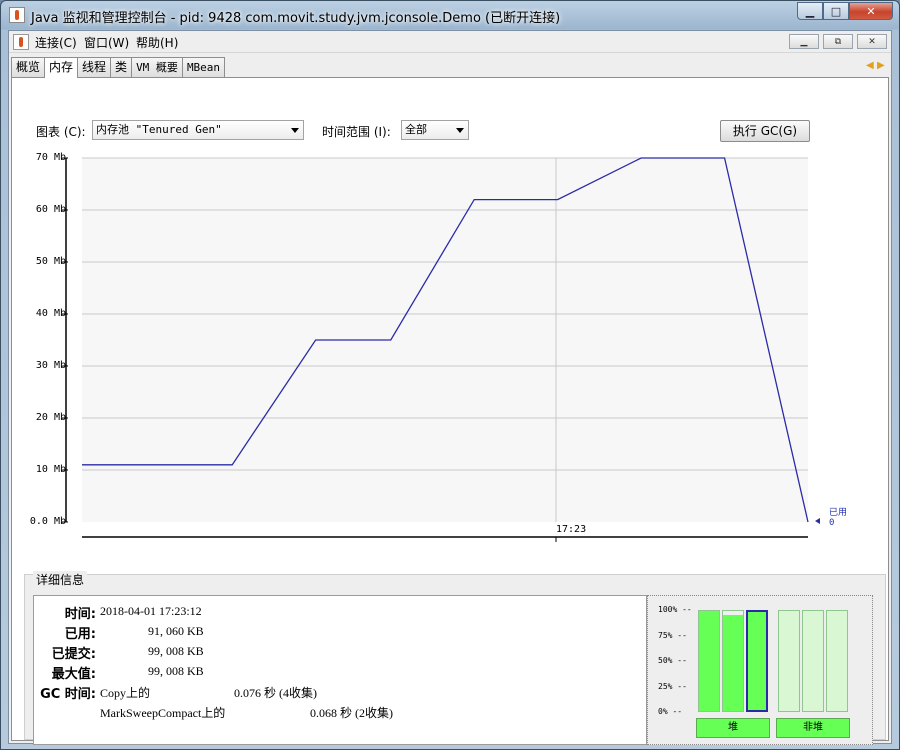 Image resolution: width=900 pixels, height=750 pixels. Describe the element at coordinates (94, 67) in the screenshot. I see `tab-threads: 线程` at that location.